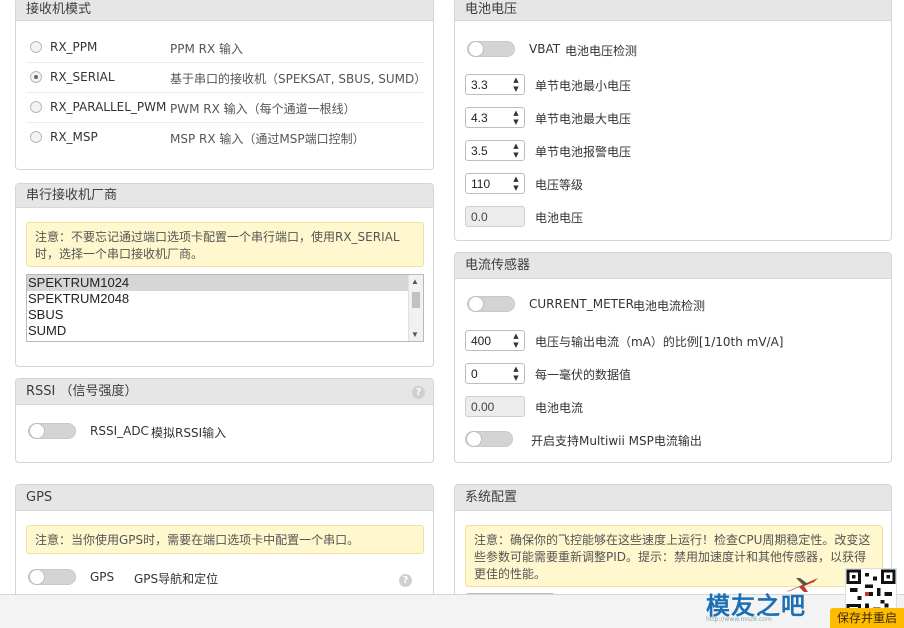  I want to click on listbox-scrollbar: ▲ ▼, so click(415, 308).